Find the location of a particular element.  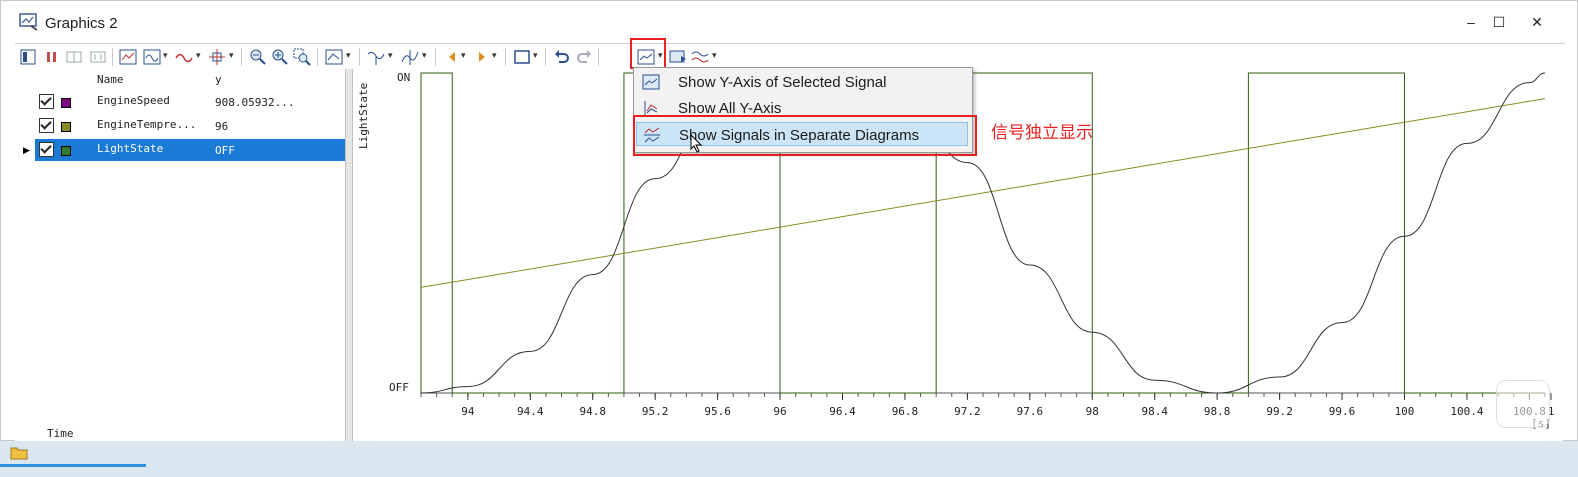

signal-list-icon is located at coordinates (28, 57).